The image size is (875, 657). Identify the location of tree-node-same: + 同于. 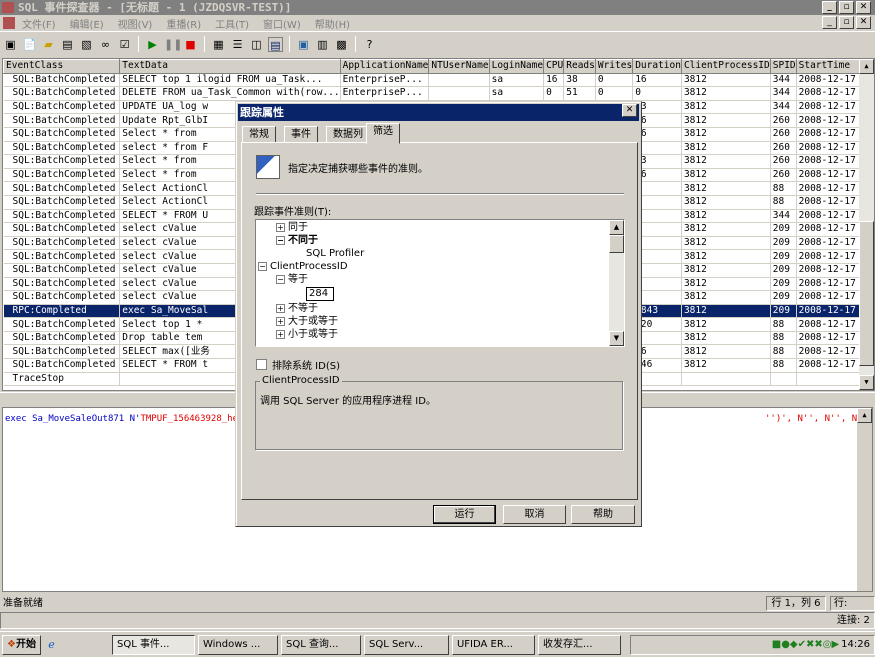
(292, 228).